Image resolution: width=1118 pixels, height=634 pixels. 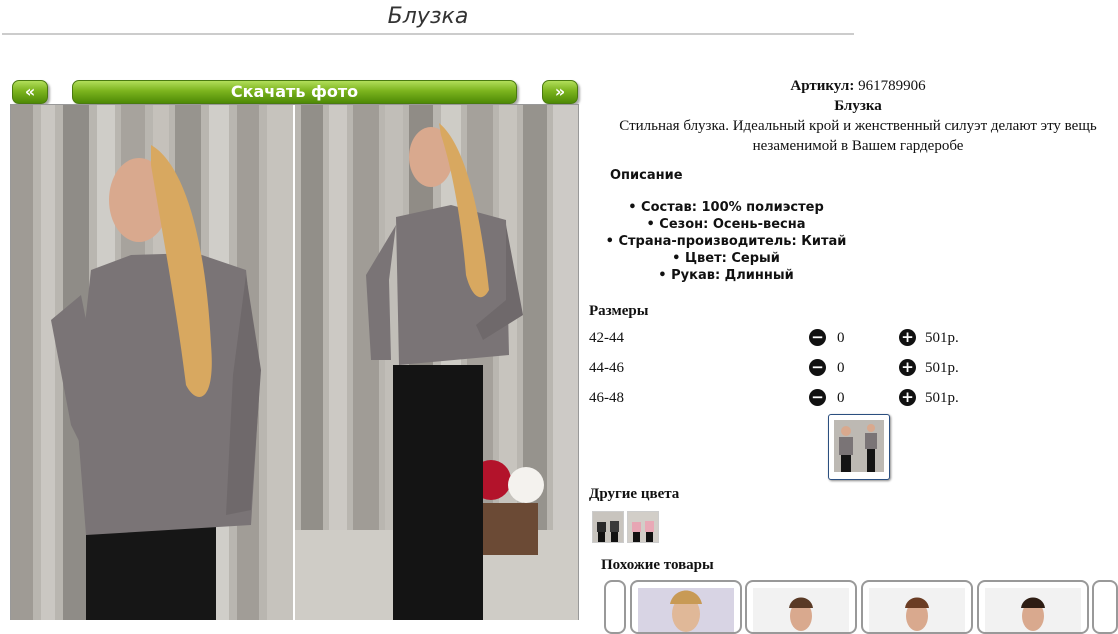 What do you see at coordinates (849, 369) in the screenshot?
I see `size-row: 44-46 − 0 + 501р.` at bounding box center [849, 369].